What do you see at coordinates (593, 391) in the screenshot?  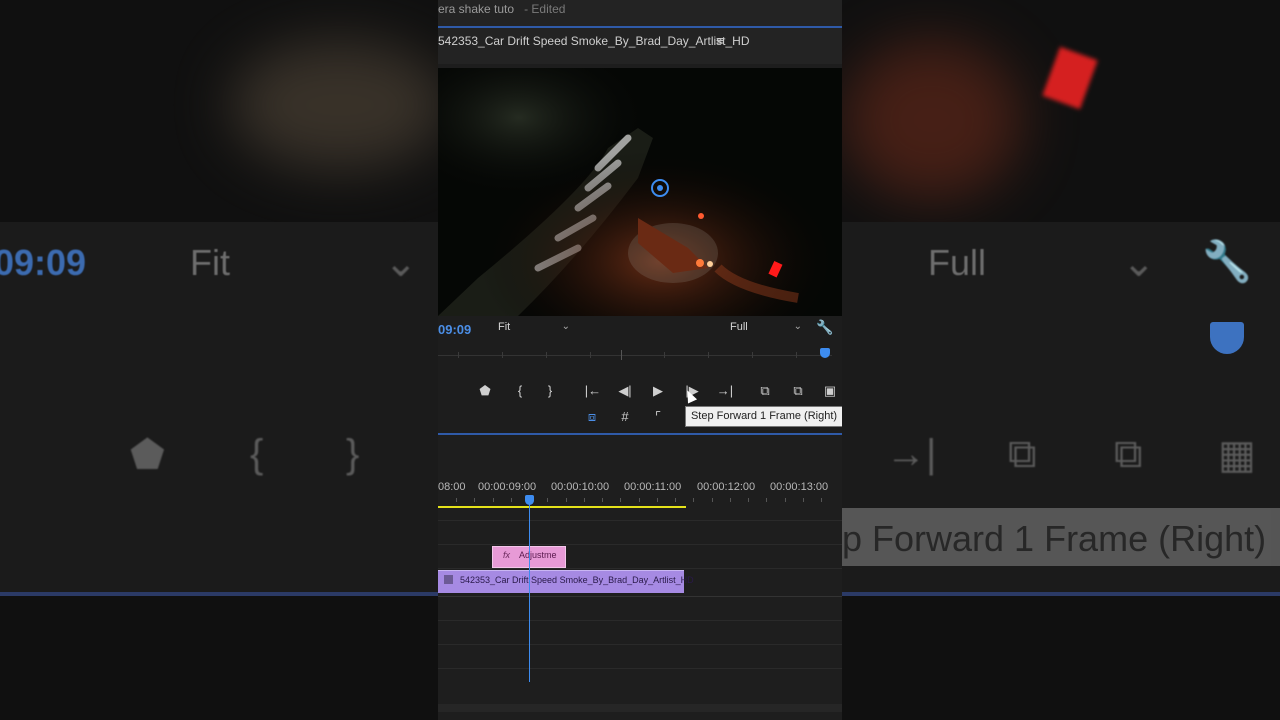 I see `go-to-in-icon: |←` at bounding box center [593, 391].